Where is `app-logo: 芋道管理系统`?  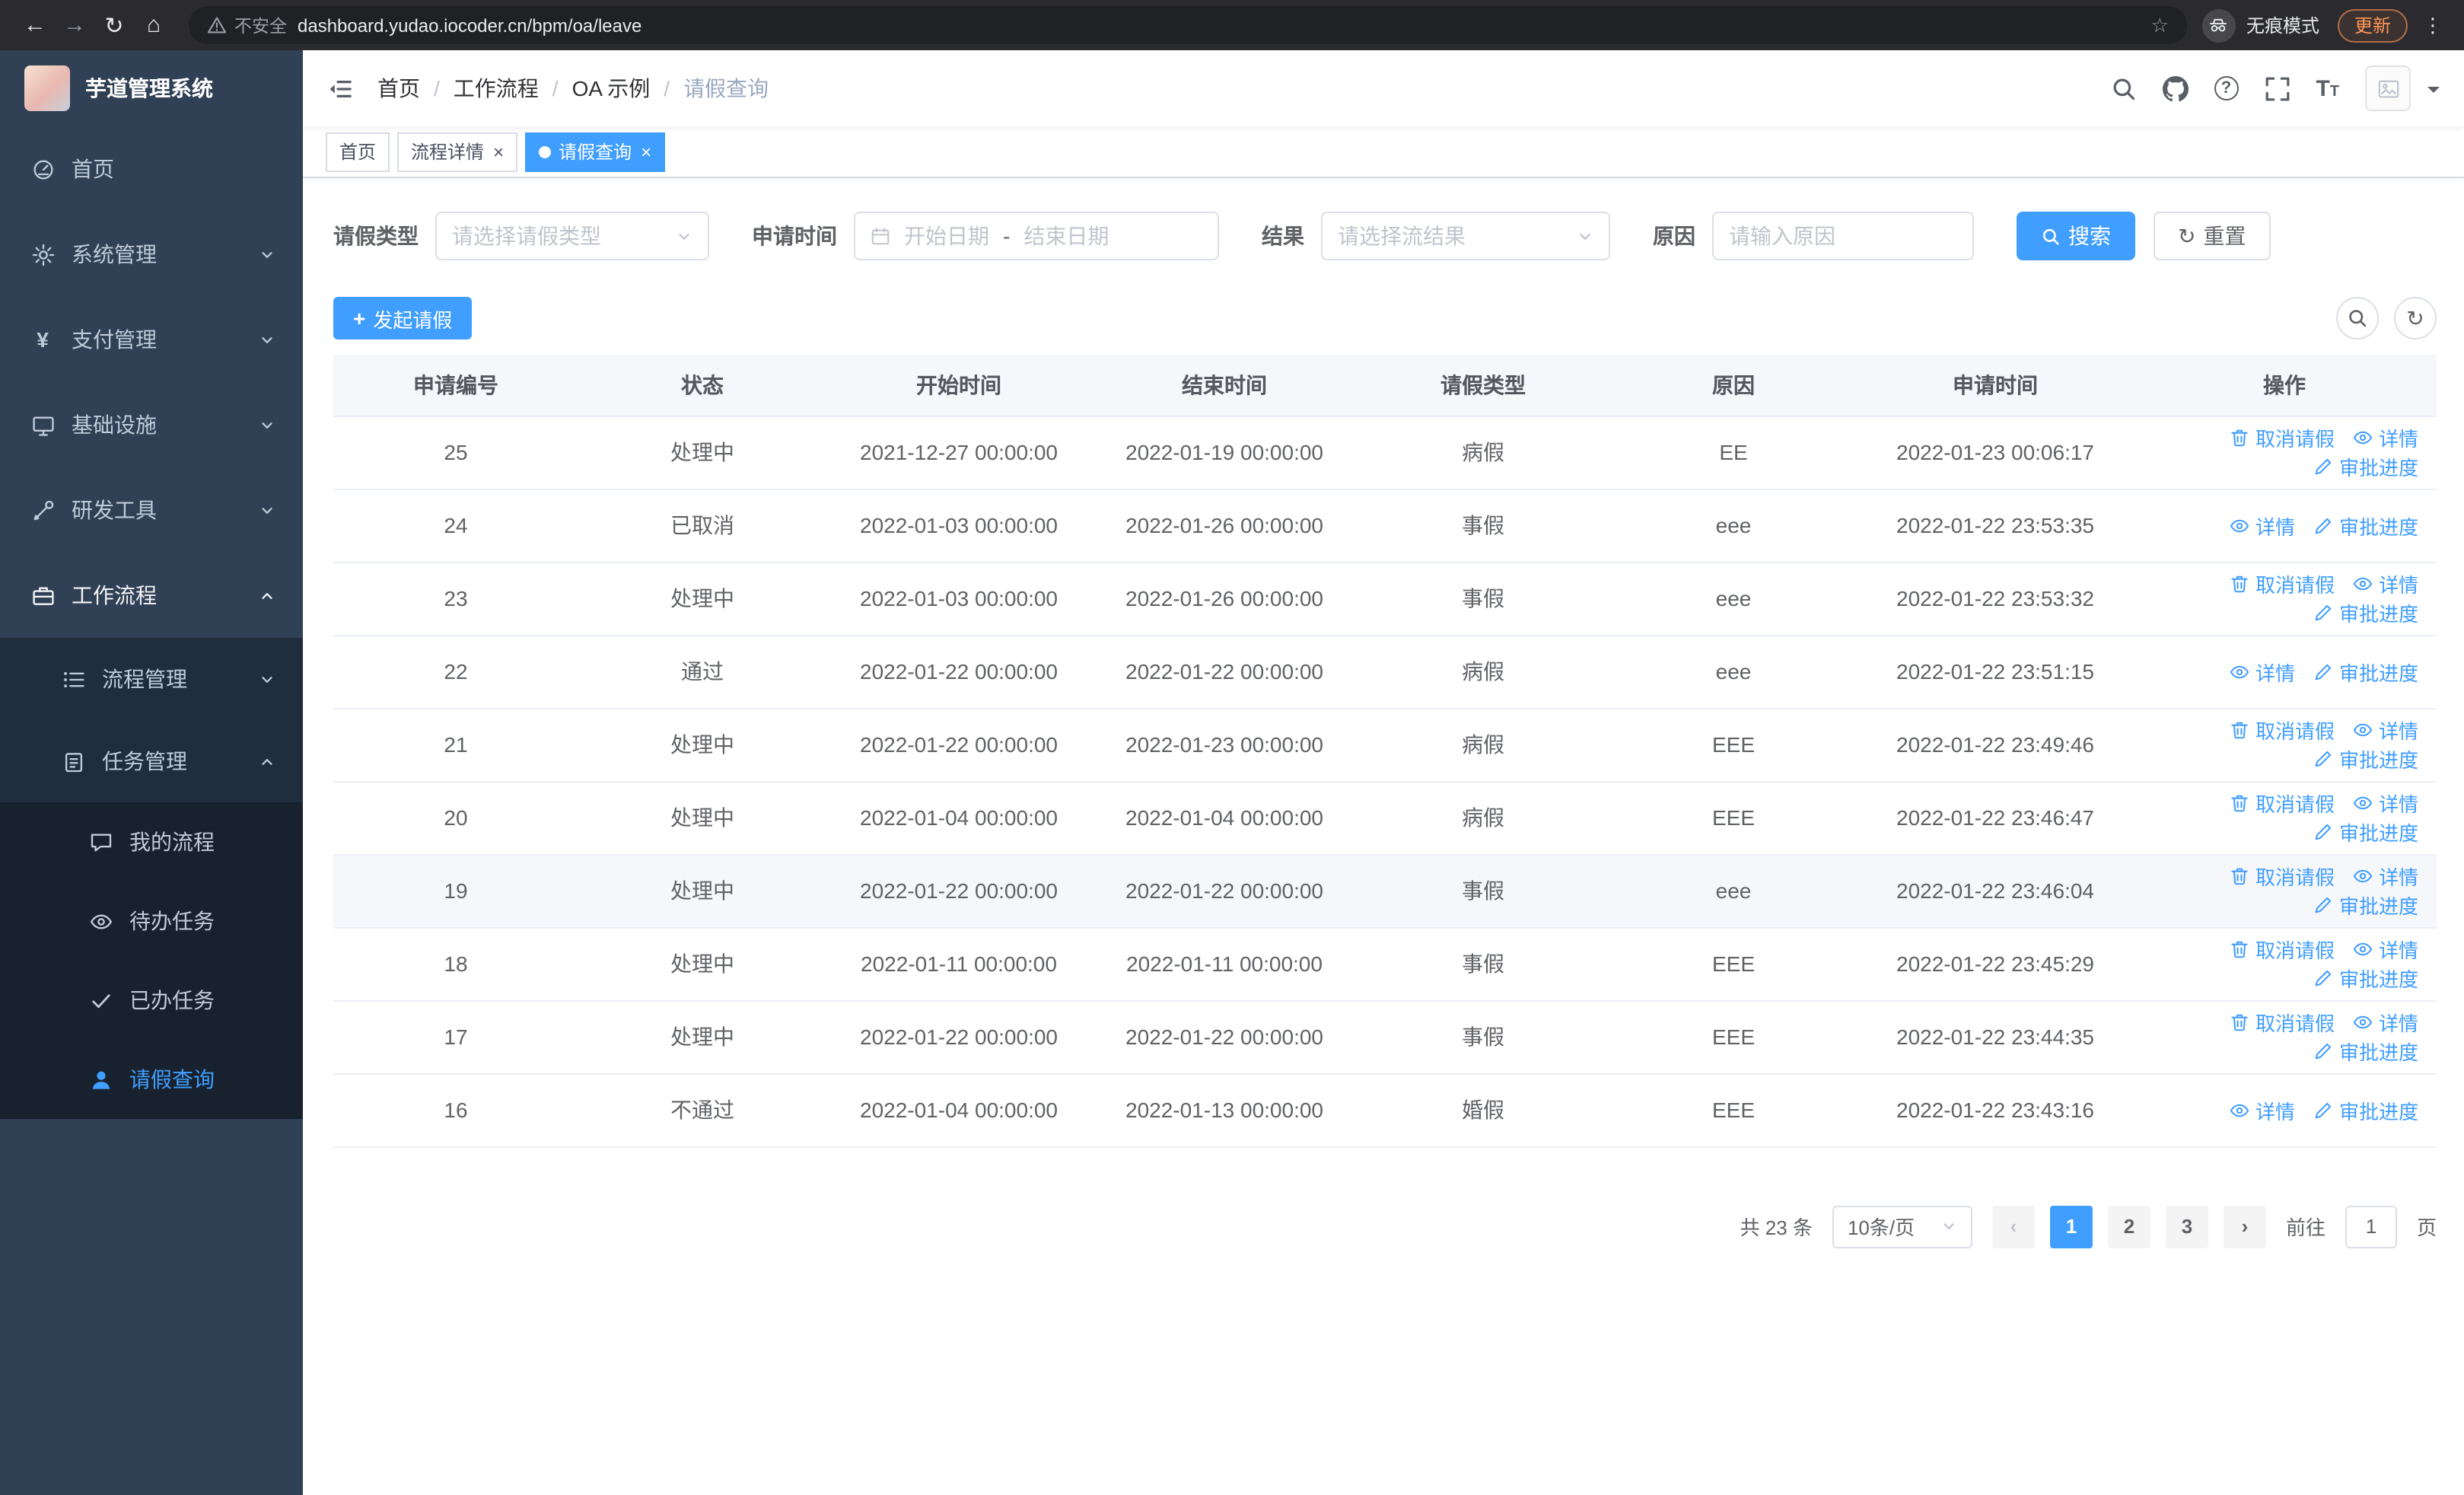 app-logo: 芋道管理系统 is located at coordinates (151, 88).